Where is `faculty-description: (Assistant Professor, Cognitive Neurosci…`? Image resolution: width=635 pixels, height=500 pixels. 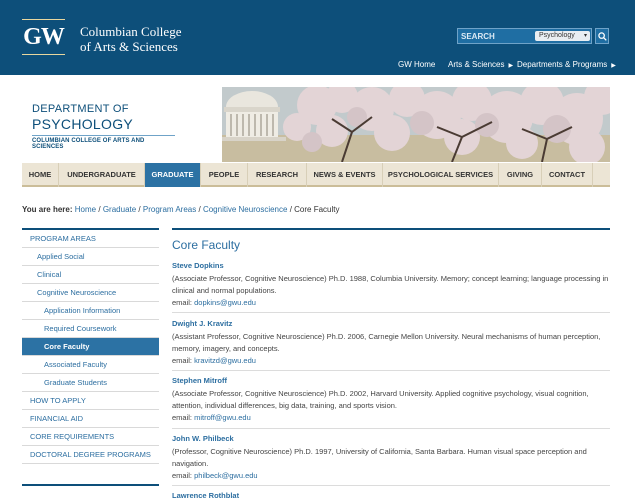 faculty-description: (Assistant Professor, Cognitive Neurosci… is located at coordinates (386, 342).